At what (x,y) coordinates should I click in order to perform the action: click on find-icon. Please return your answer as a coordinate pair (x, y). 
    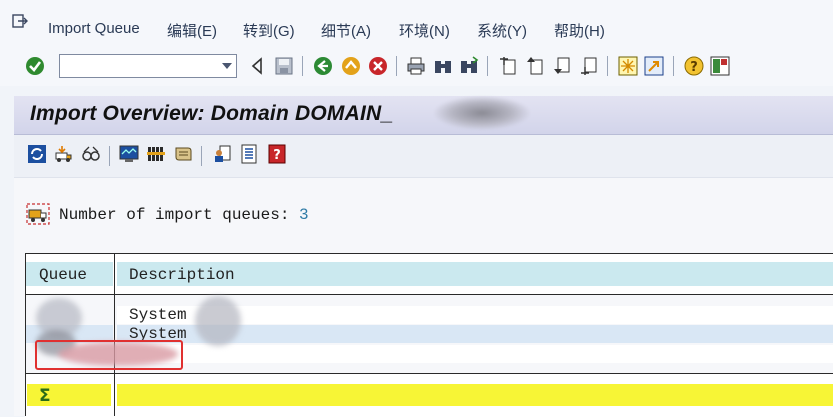
    Looking at the image, I should click on (443, 66).